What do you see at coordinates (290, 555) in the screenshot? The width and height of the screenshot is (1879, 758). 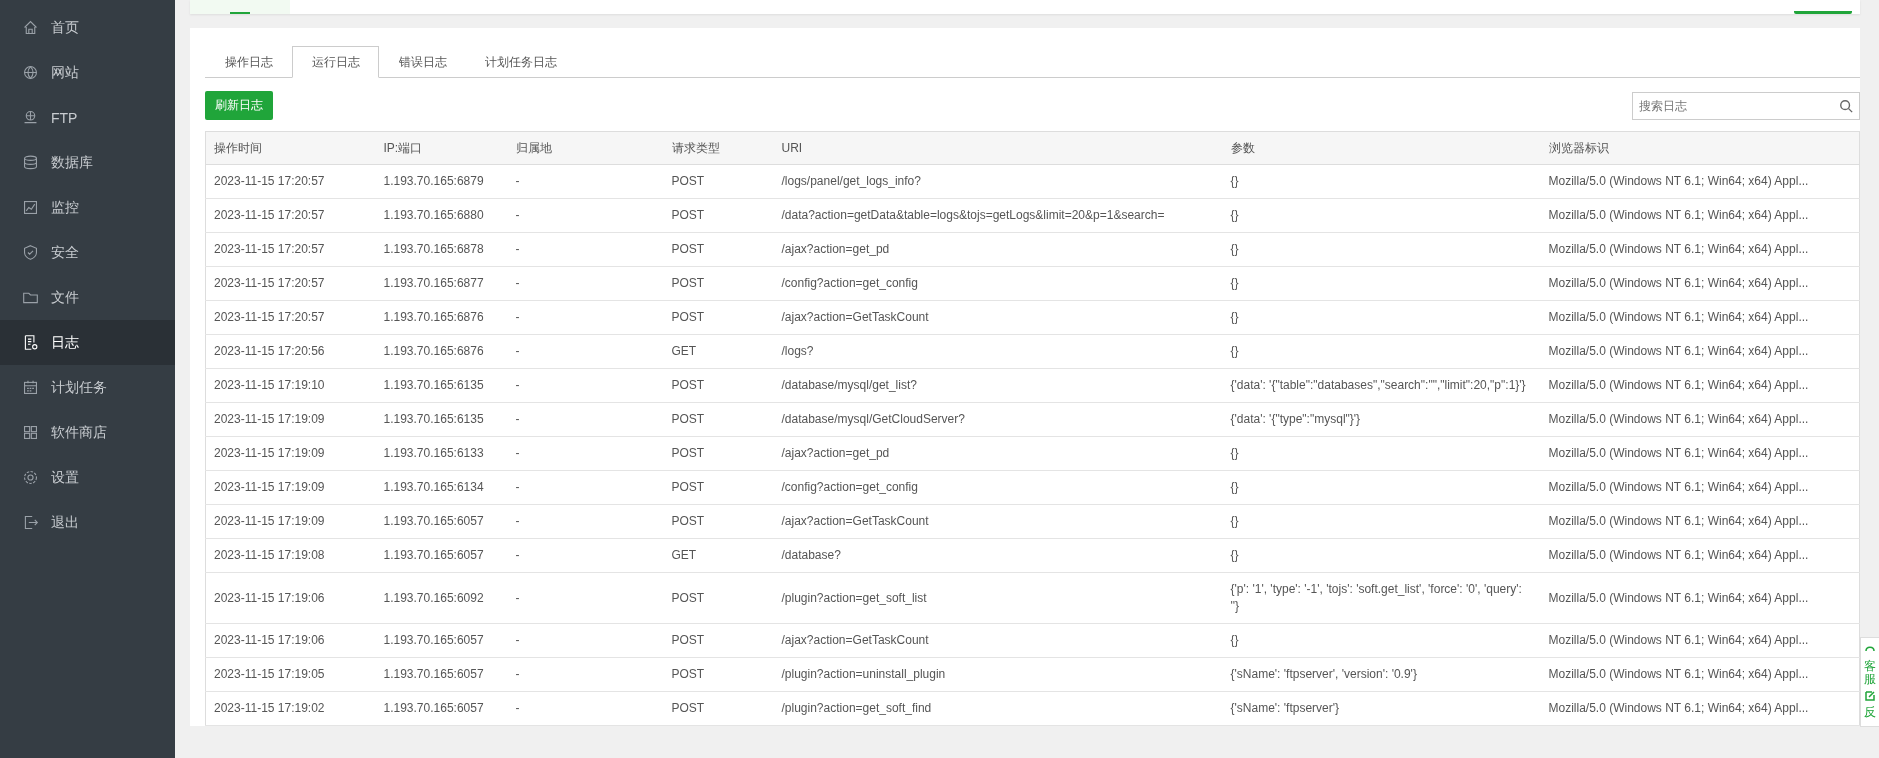 I see `table-cell: 2023-11-15 17:19:08` at bounding box center [290, 555].